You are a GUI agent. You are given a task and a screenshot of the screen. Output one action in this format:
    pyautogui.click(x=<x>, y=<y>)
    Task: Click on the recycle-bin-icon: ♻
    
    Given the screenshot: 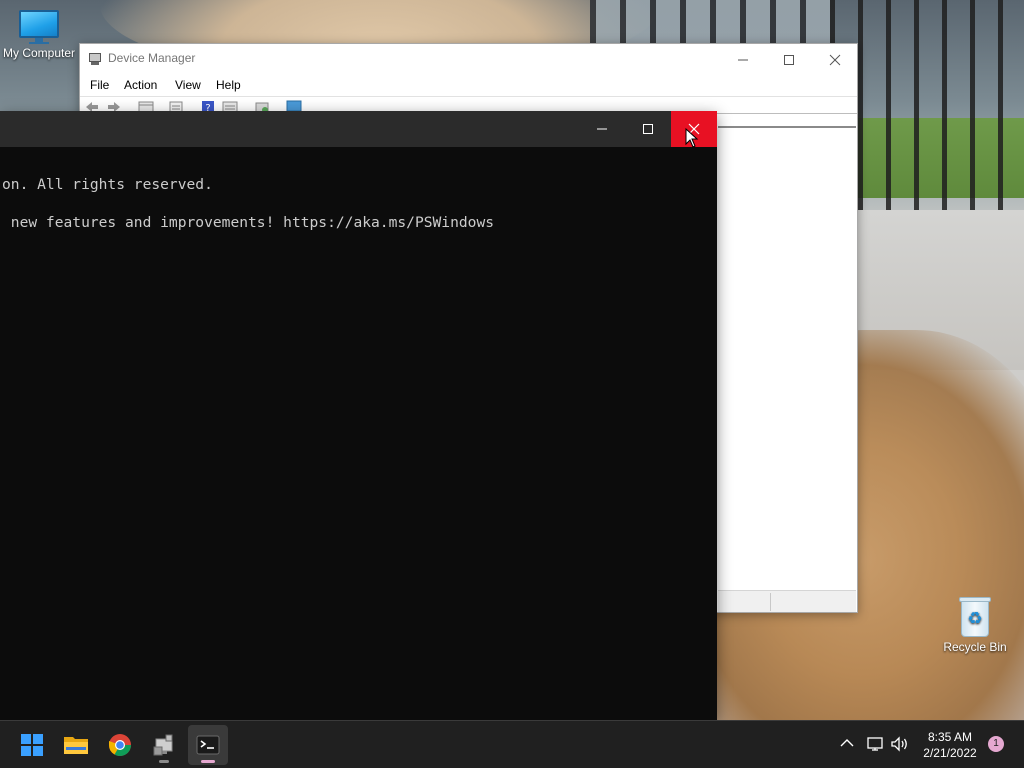 What is the action you would take?
    pyautogui.click(x=975, y=617)
    